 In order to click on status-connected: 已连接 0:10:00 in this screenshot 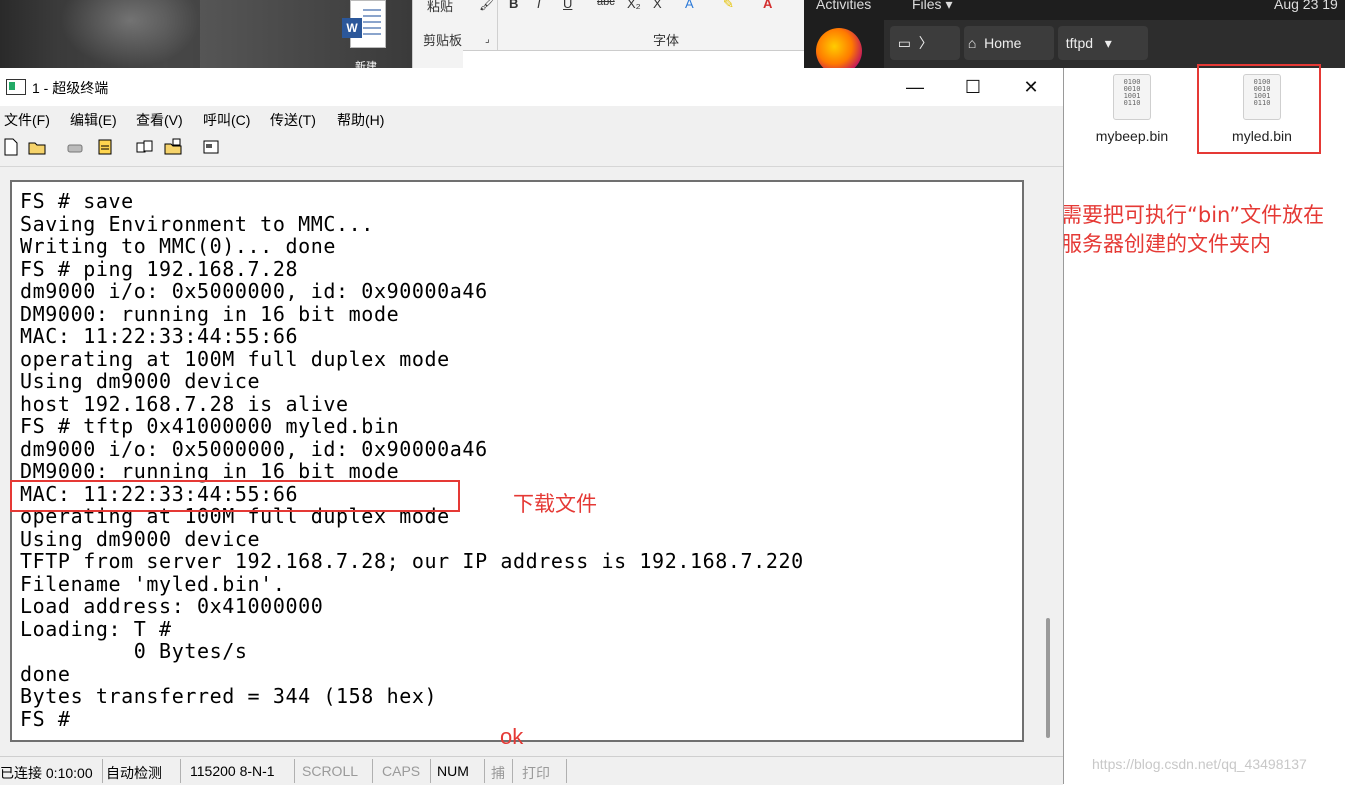, I will do `click(46, 773)`.